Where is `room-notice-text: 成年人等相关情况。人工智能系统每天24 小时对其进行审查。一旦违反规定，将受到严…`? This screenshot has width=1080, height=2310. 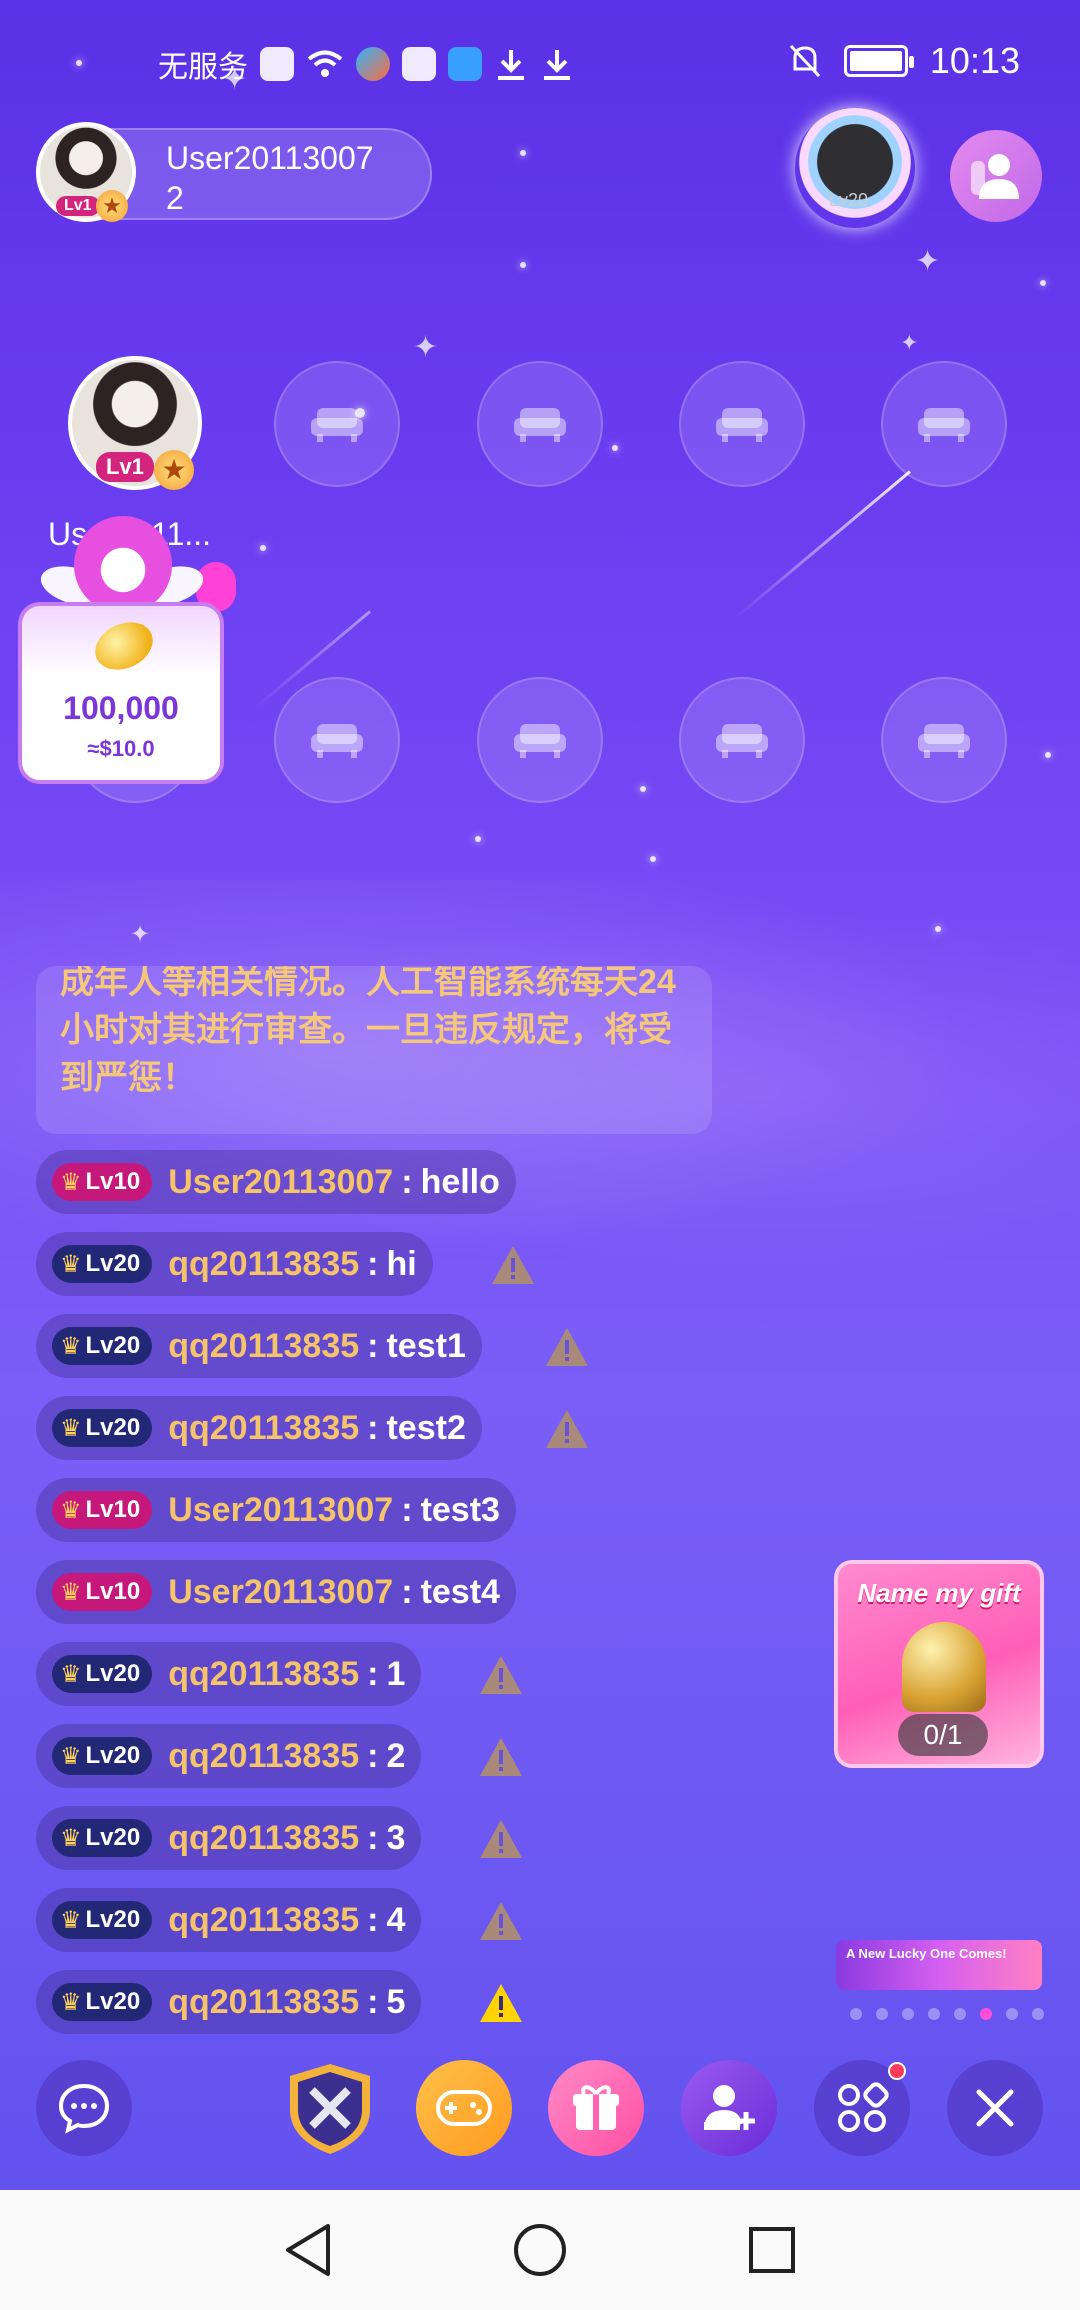 room-notice-text: 成年人等相关情况。人工智能系统每天24 小时对其进行审查。一旦违反规定，将受到严… is located at coordinates (368, 1031).